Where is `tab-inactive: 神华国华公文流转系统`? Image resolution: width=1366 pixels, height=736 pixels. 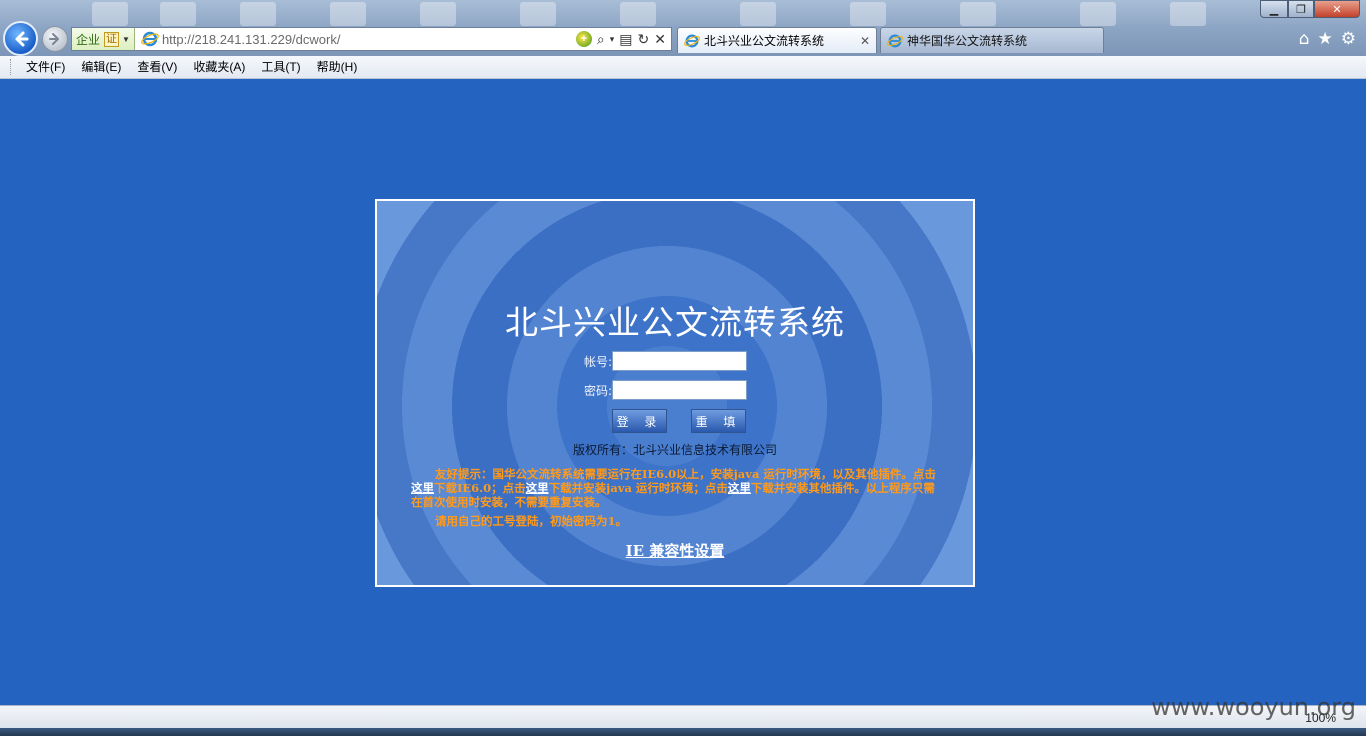
tab-inactive: 神华国华公文流转系统 is located at coordinates (992, 40).